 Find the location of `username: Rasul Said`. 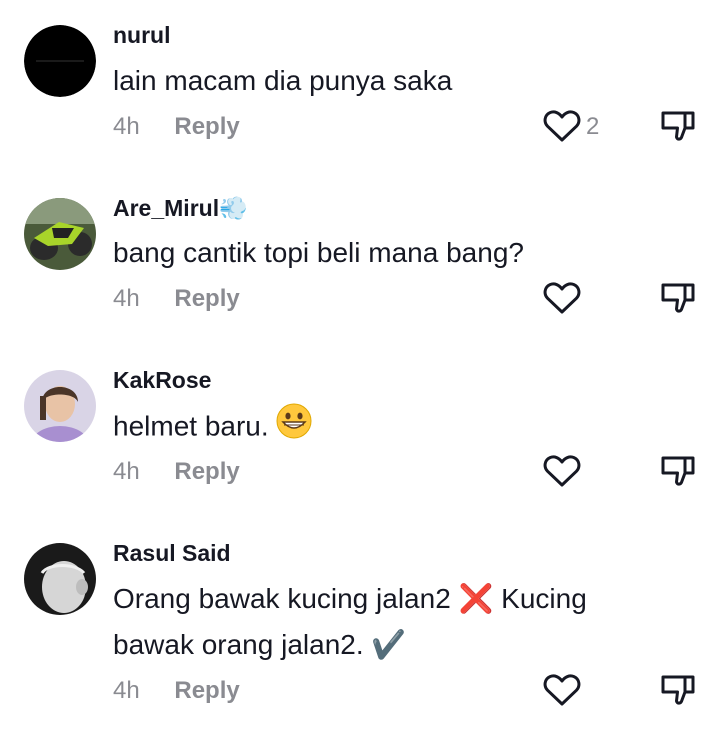

username: Rasul Said is located at coordinates (172, 553).